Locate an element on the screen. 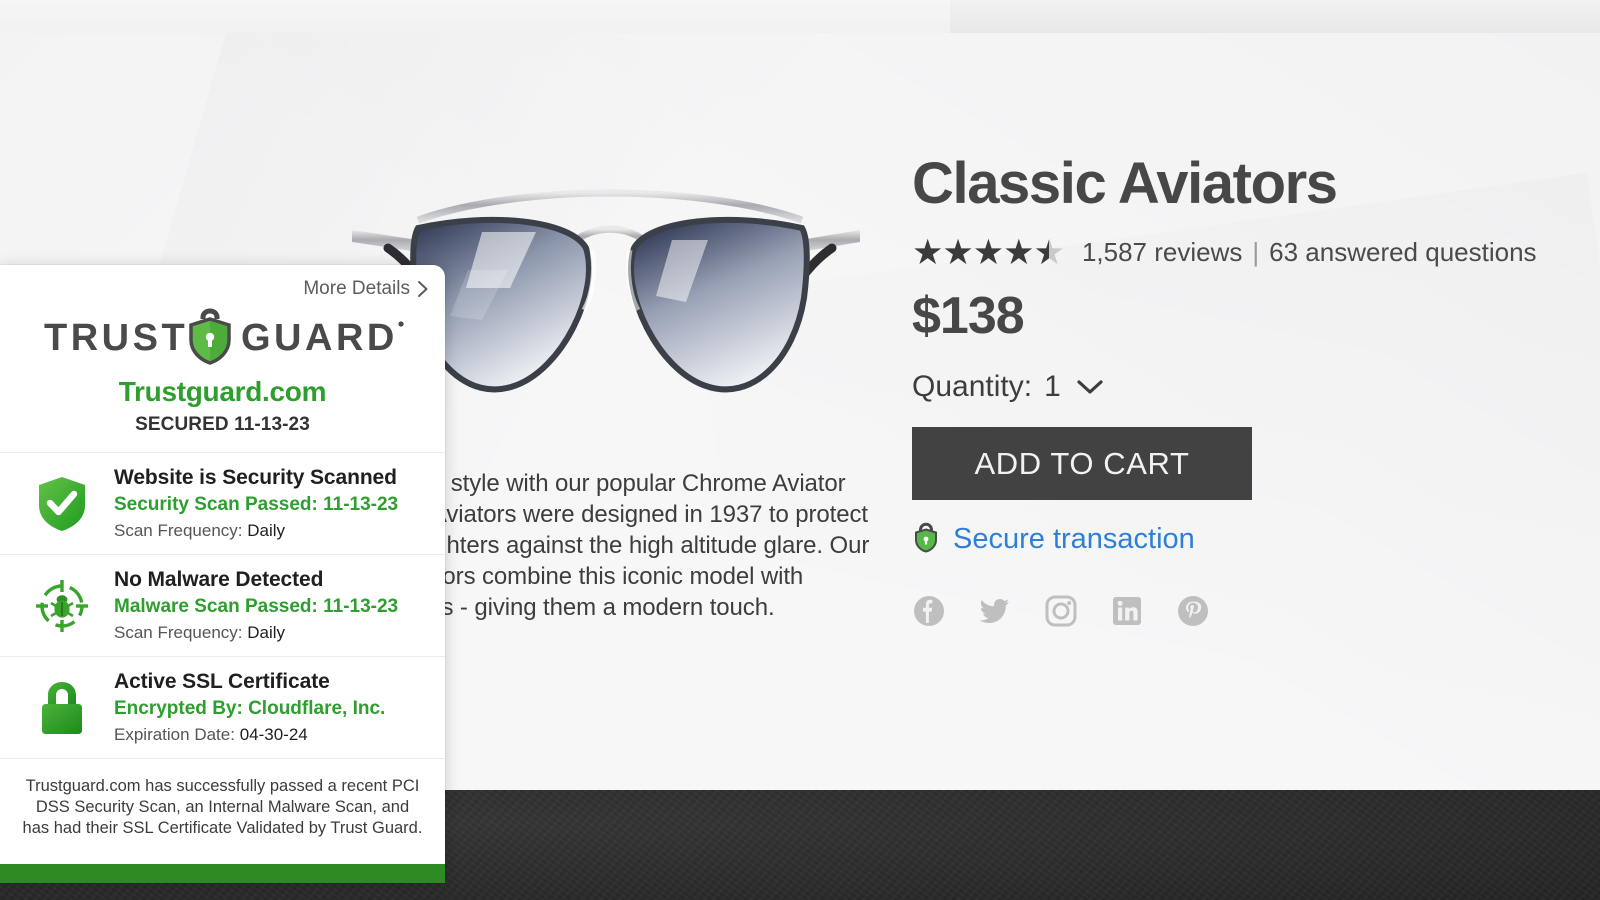  list-item-sub-label: Expiration Date: is located at coordinates (174, 734).